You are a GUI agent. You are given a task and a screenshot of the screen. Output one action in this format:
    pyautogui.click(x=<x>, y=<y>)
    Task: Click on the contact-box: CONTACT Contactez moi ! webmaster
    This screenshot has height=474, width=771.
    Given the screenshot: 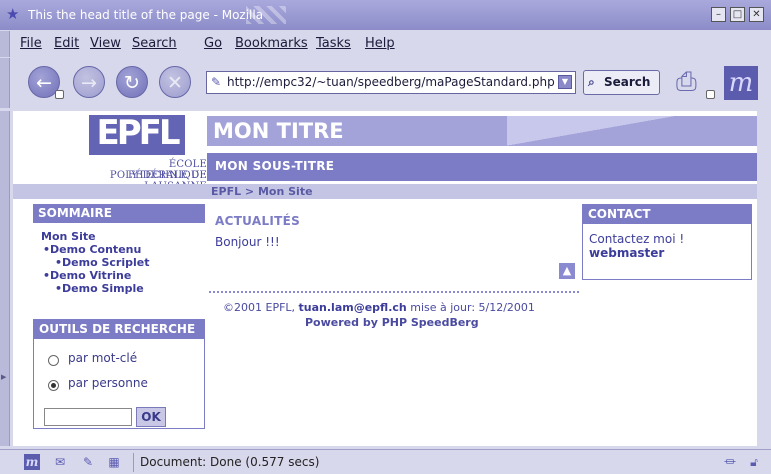 What is the action you would take?
    pyautogui.click(x=667, y=242)
    